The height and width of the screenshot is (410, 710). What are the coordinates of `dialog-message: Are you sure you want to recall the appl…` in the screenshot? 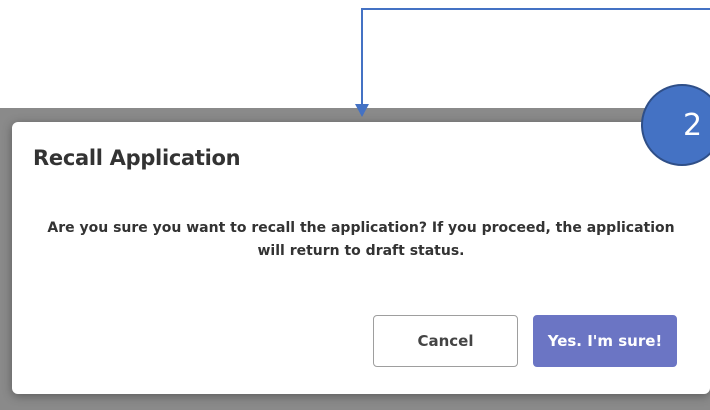 It's located at (361, 239).